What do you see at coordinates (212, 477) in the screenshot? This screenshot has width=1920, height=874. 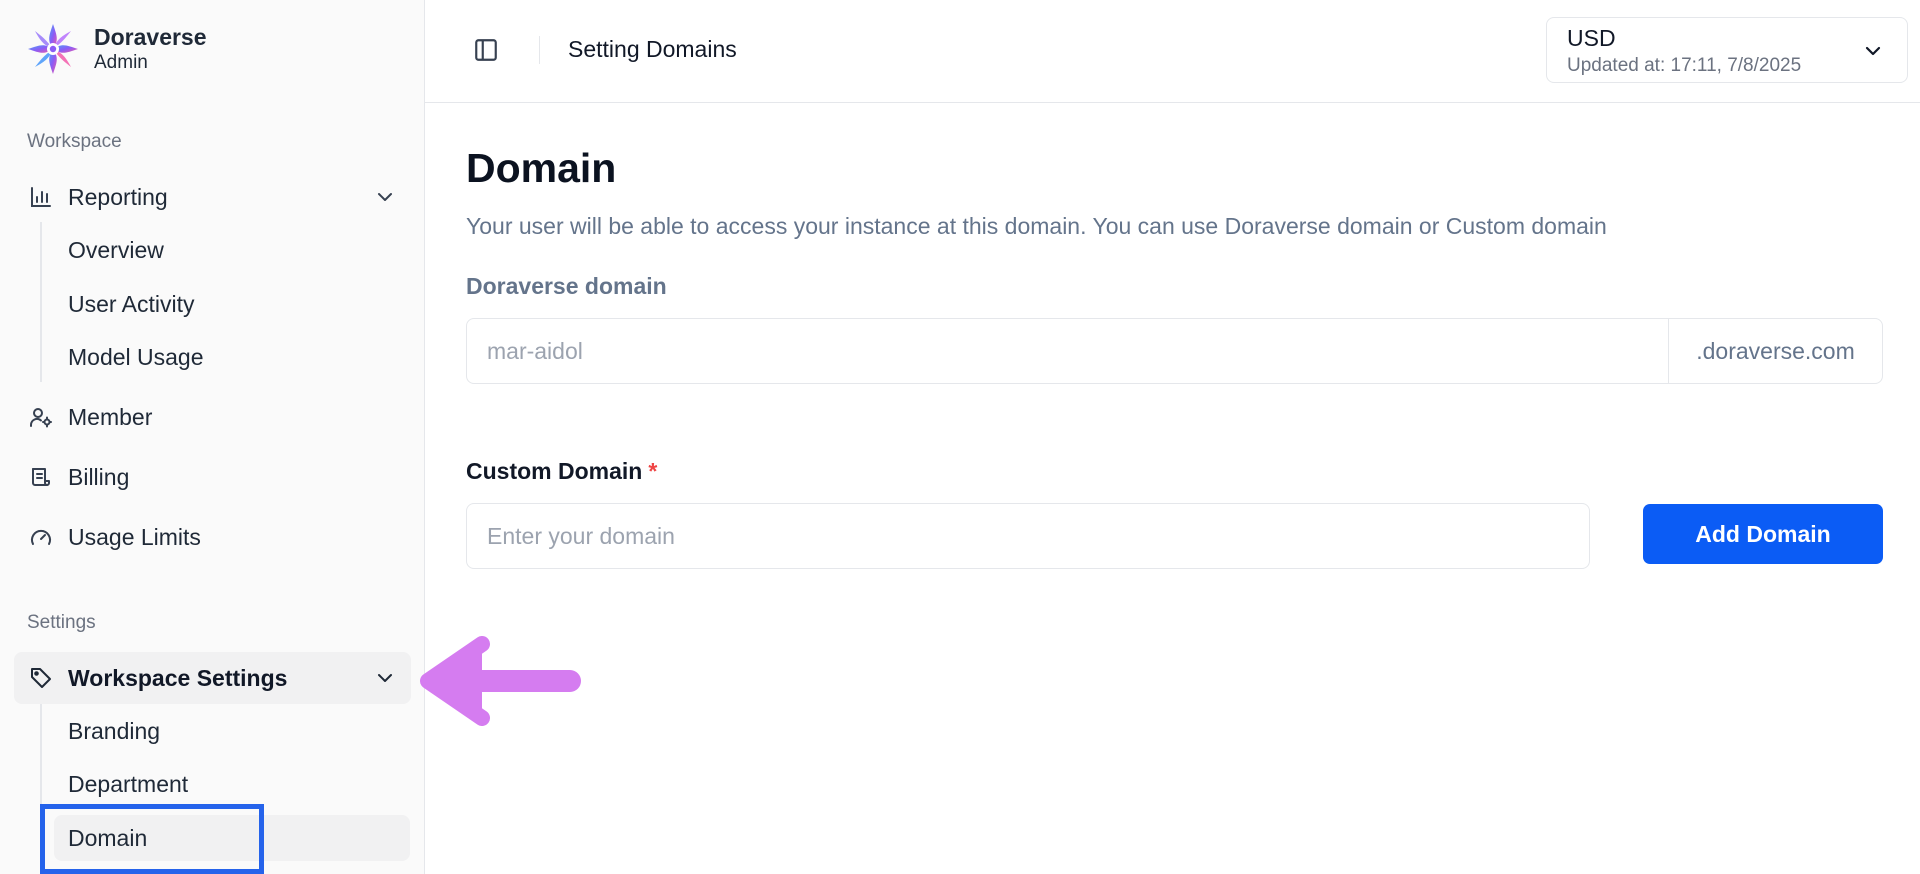 I see `sidebar-item-billing: Billing` at bounding box center [212, 477].